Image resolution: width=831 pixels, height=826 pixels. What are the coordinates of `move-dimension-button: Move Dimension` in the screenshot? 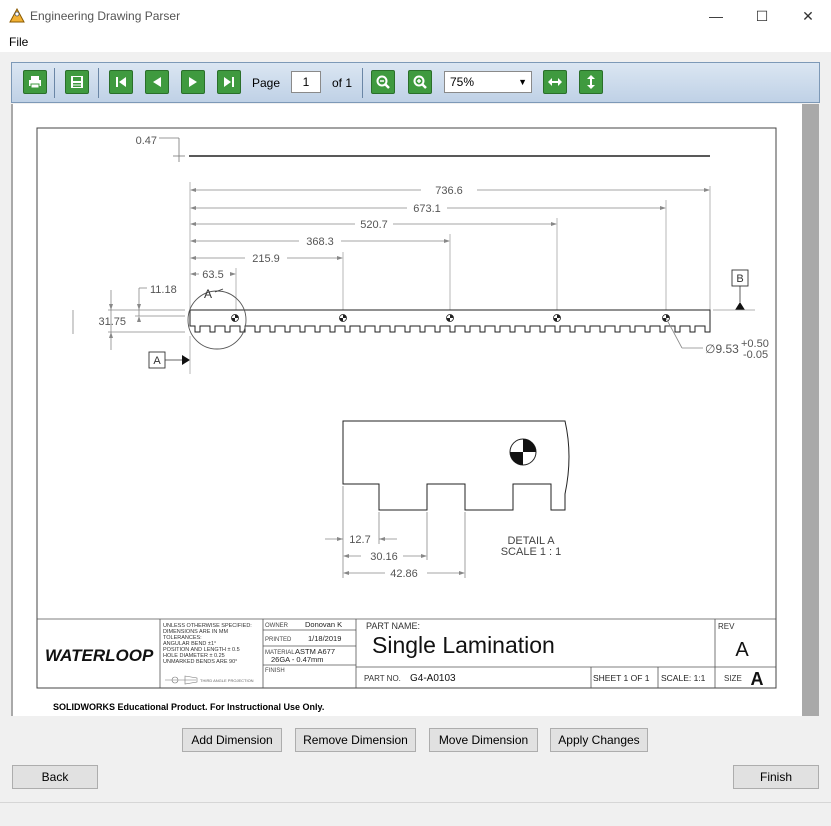 It's located at (483, 740).